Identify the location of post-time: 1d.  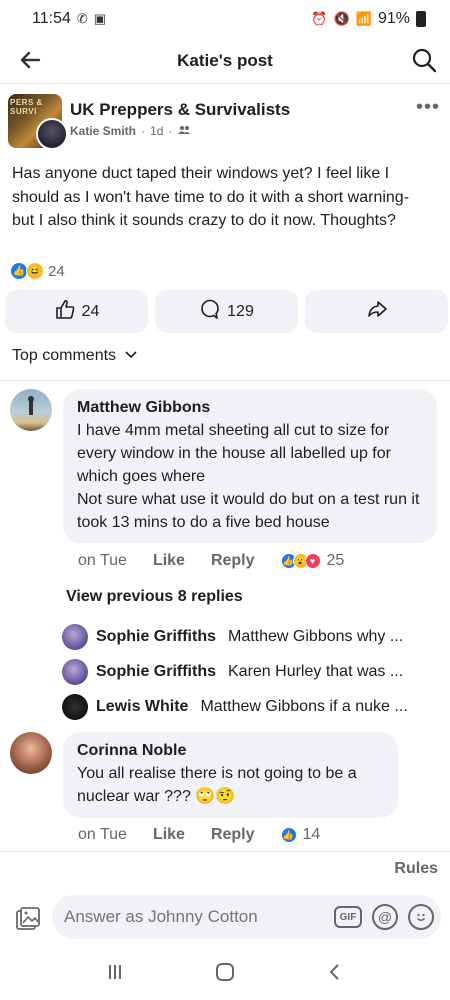
(157, 131).